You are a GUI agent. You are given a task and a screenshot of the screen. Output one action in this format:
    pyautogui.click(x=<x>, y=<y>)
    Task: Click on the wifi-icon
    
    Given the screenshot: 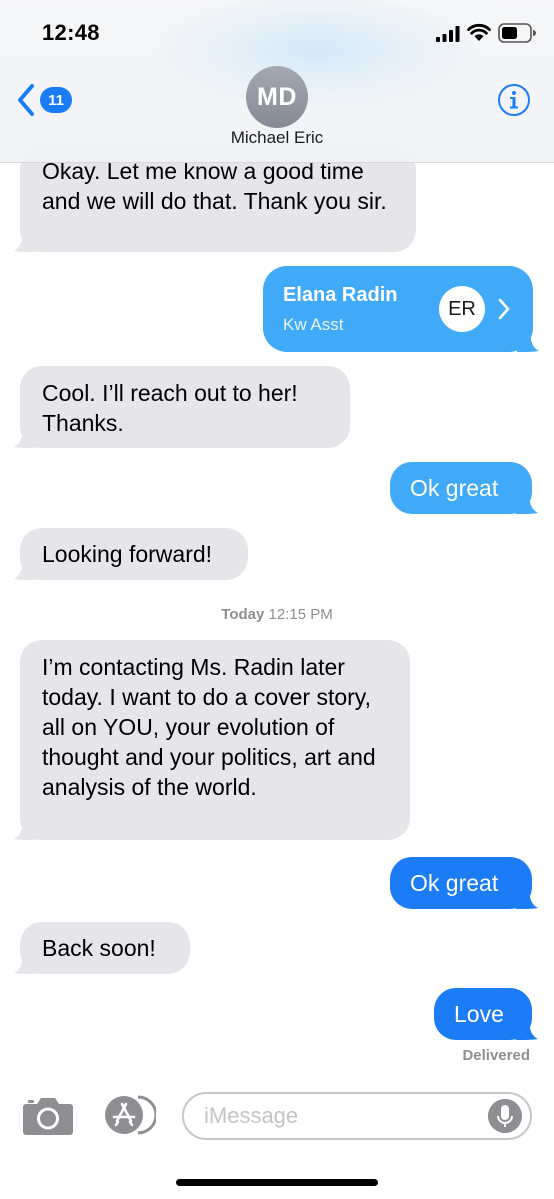 What is the action you would take?
    pyautogui.click(x=479, y=32)
    